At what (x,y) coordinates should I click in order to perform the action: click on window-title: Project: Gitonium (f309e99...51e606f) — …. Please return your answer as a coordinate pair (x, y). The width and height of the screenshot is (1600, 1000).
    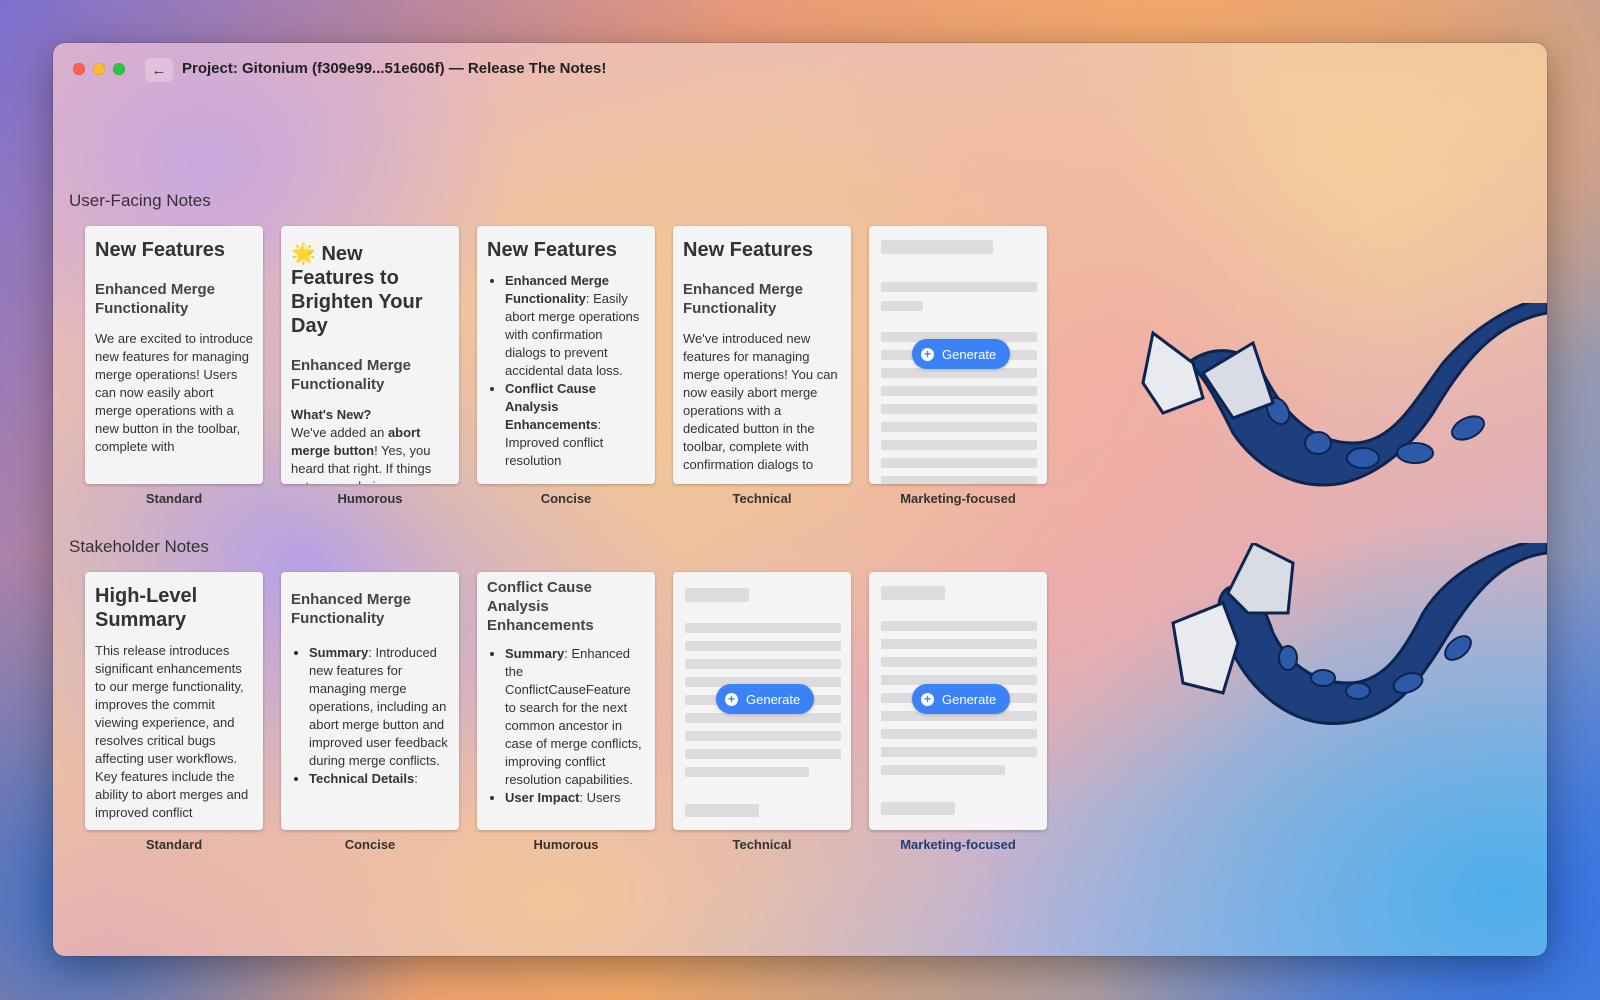
    Looking at the image, I should click on (394, 68).